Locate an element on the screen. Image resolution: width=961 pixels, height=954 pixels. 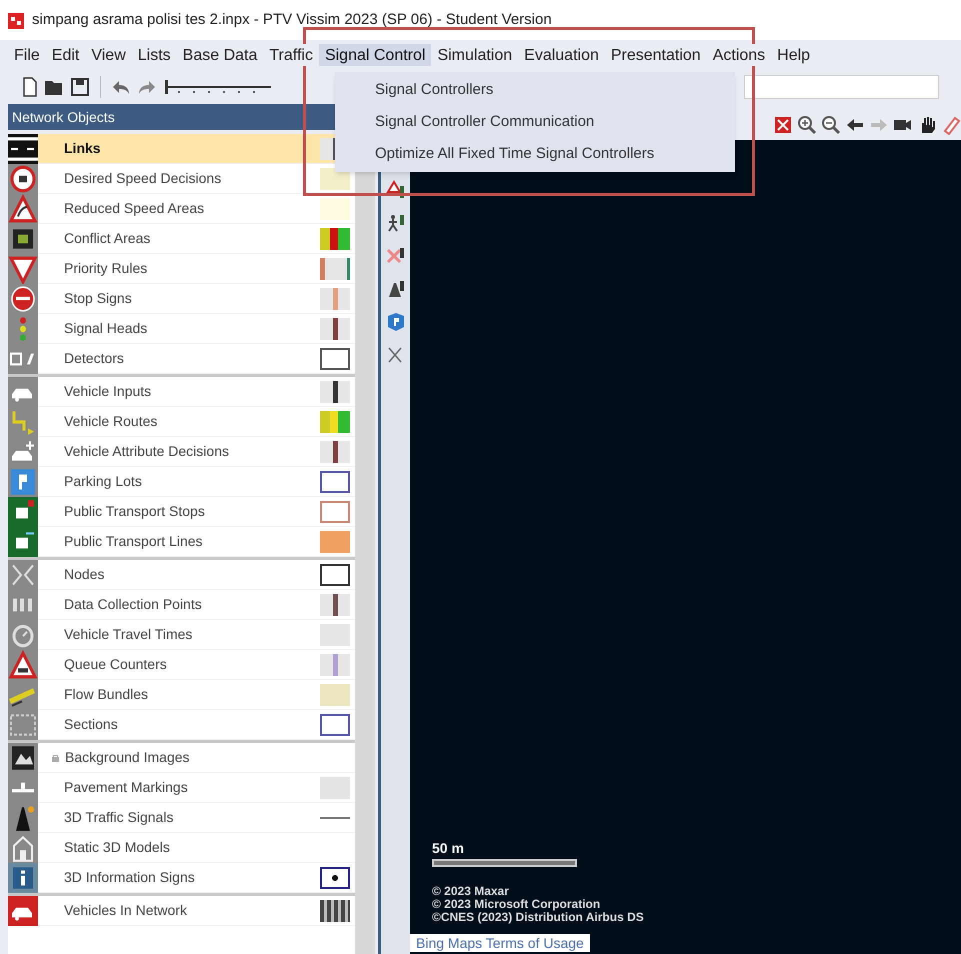
object-label: Vehicle Routes is located at coordinates (111, 421).